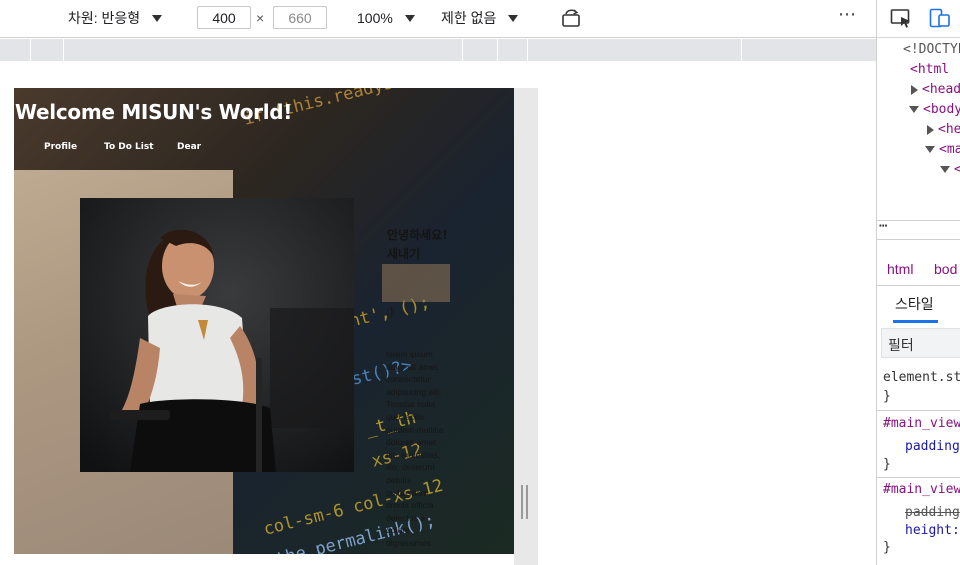 This screenshot has width=960, height=565. What do you see at coordinates (572, 18) in the screenshot?
I see `rotate-icon` at bounding box center [572, 18].